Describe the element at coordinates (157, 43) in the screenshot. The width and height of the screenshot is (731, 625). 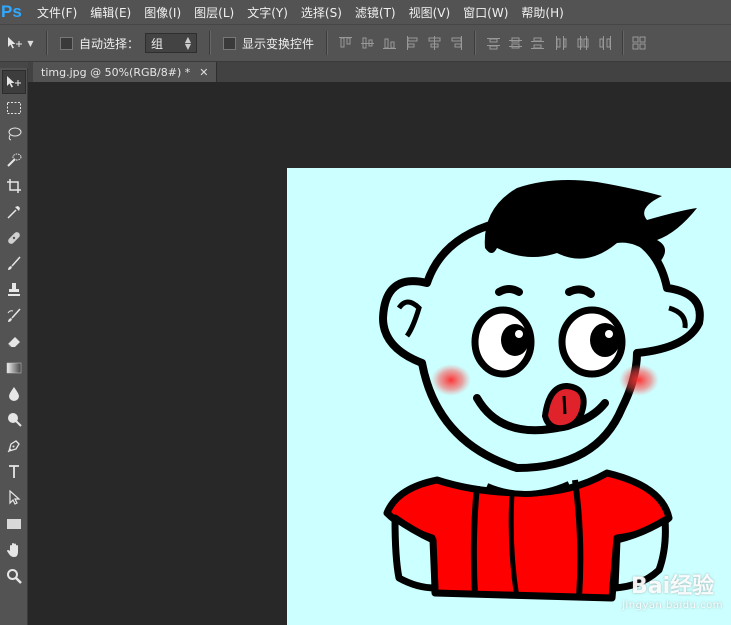
I see `auto-select-target-value: 组` at that location.